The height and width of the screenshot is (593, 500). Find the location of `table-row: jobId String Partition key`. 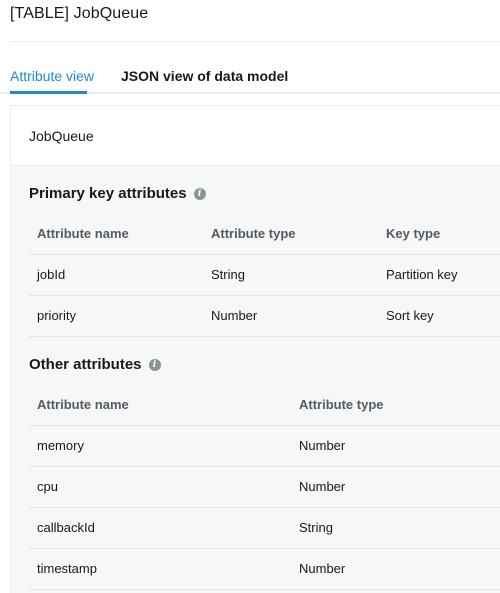

table-row: jobId String Partition key is located at coordinates (264, 275).